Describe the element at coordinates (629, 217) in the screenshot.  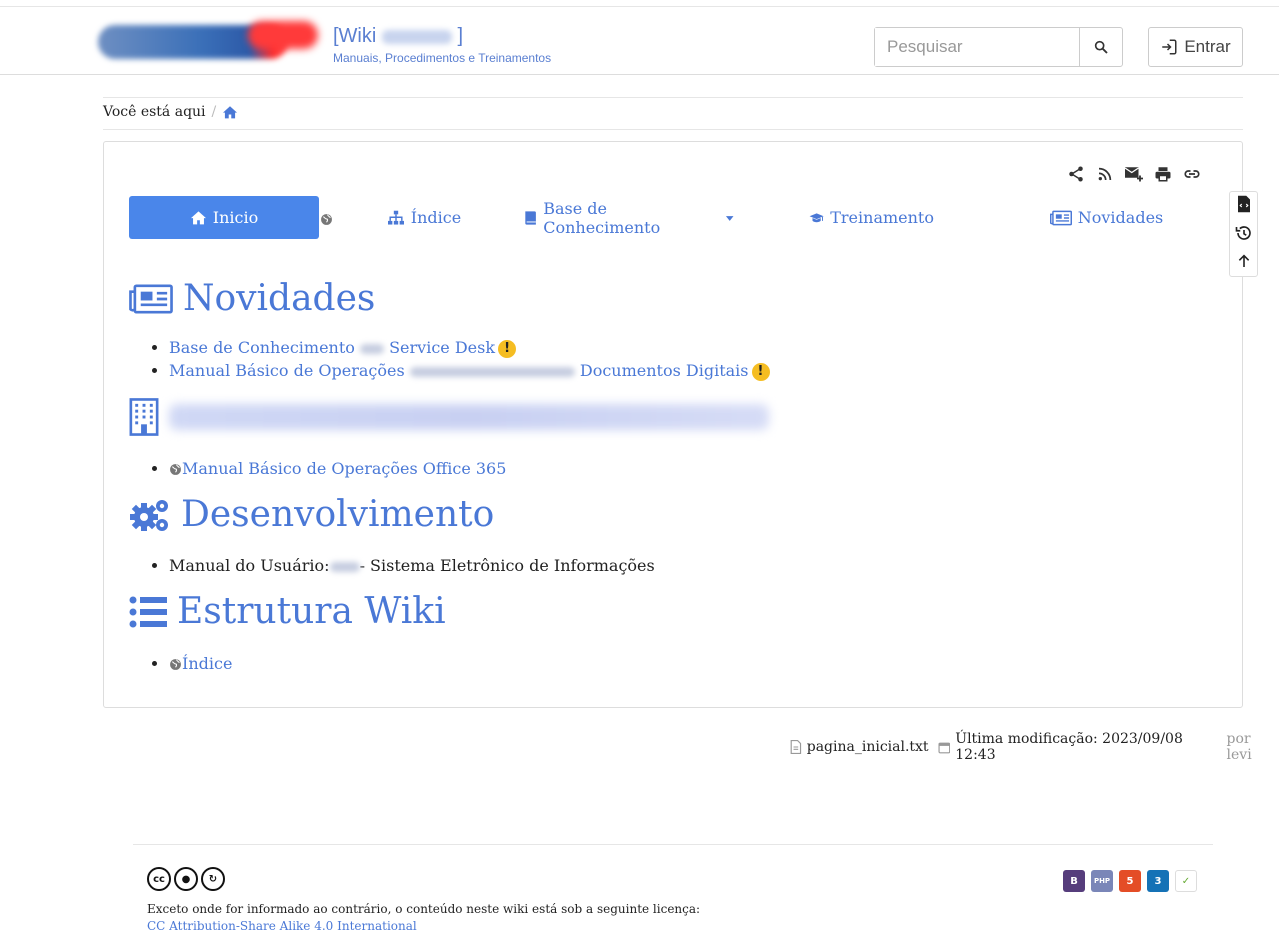
I see `nav-item-base-conhecimento: Base de Conhecimento` at that location.